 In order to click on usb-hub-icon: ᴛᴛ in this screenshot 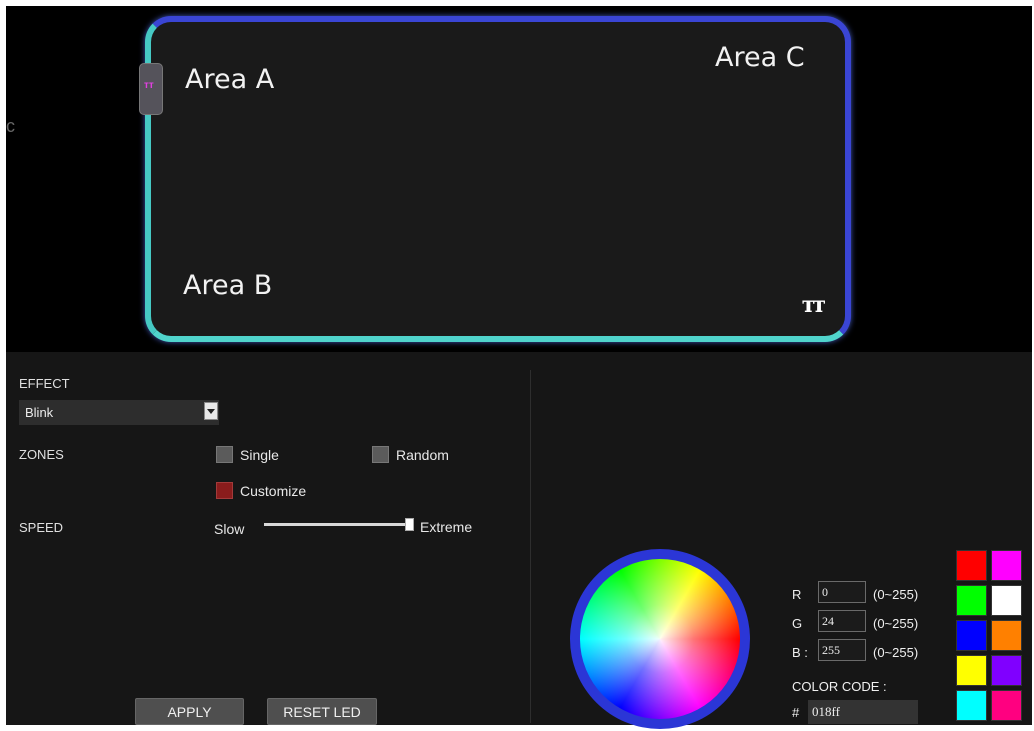, I will do `click(151, 89)`.